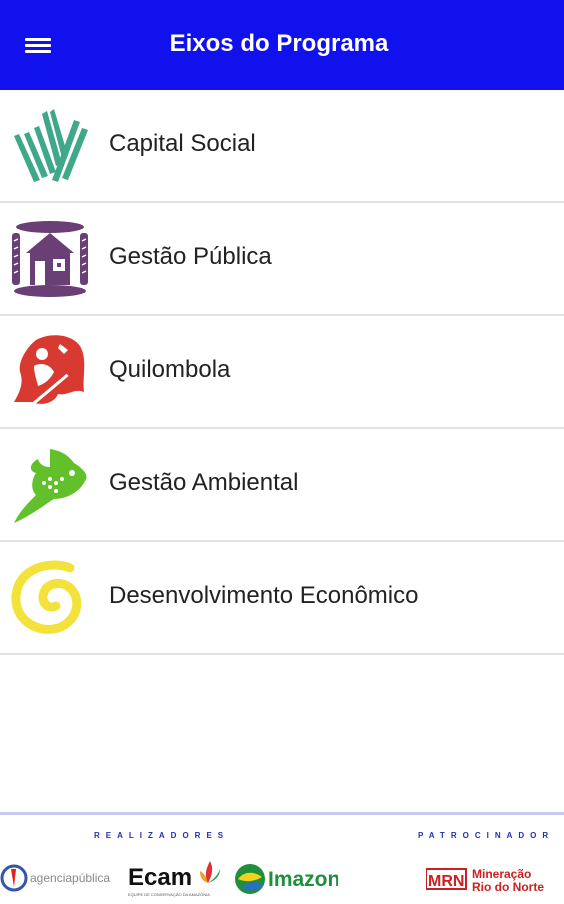 This screenshot has height=904, width=564. What do you see at coordinates (169, 894) in the screenshot?
I see `svg-text:EQUIPE DE CONSERVAÇÃO DA AMAZÔ: EQUIPE DE CONSERVAÇÃO DA AMAZÔNIA` at bounding box center [169, 894].